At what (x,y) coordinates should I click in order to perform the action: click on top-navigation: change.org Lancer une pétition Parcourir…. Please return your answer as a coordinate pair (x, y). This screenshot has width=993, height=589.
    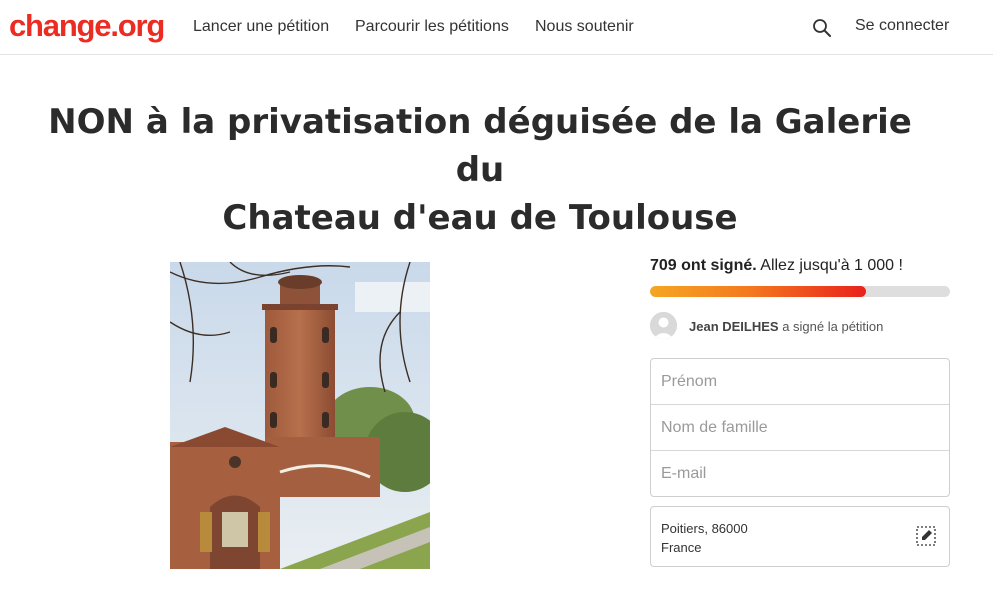
    Looking at the image, I should click on (496, 27).